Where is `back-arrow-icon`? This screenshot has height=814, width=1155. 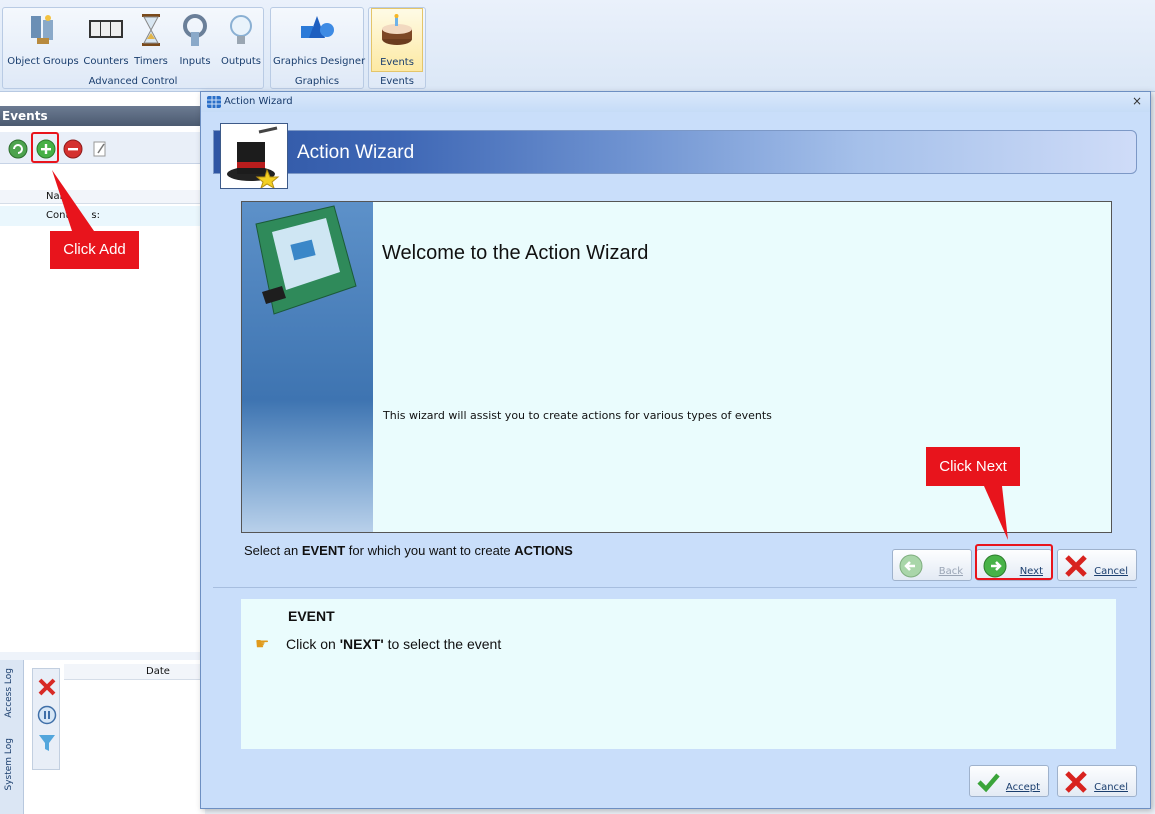 back-arrow-icon is located at coordinates (911, 566).